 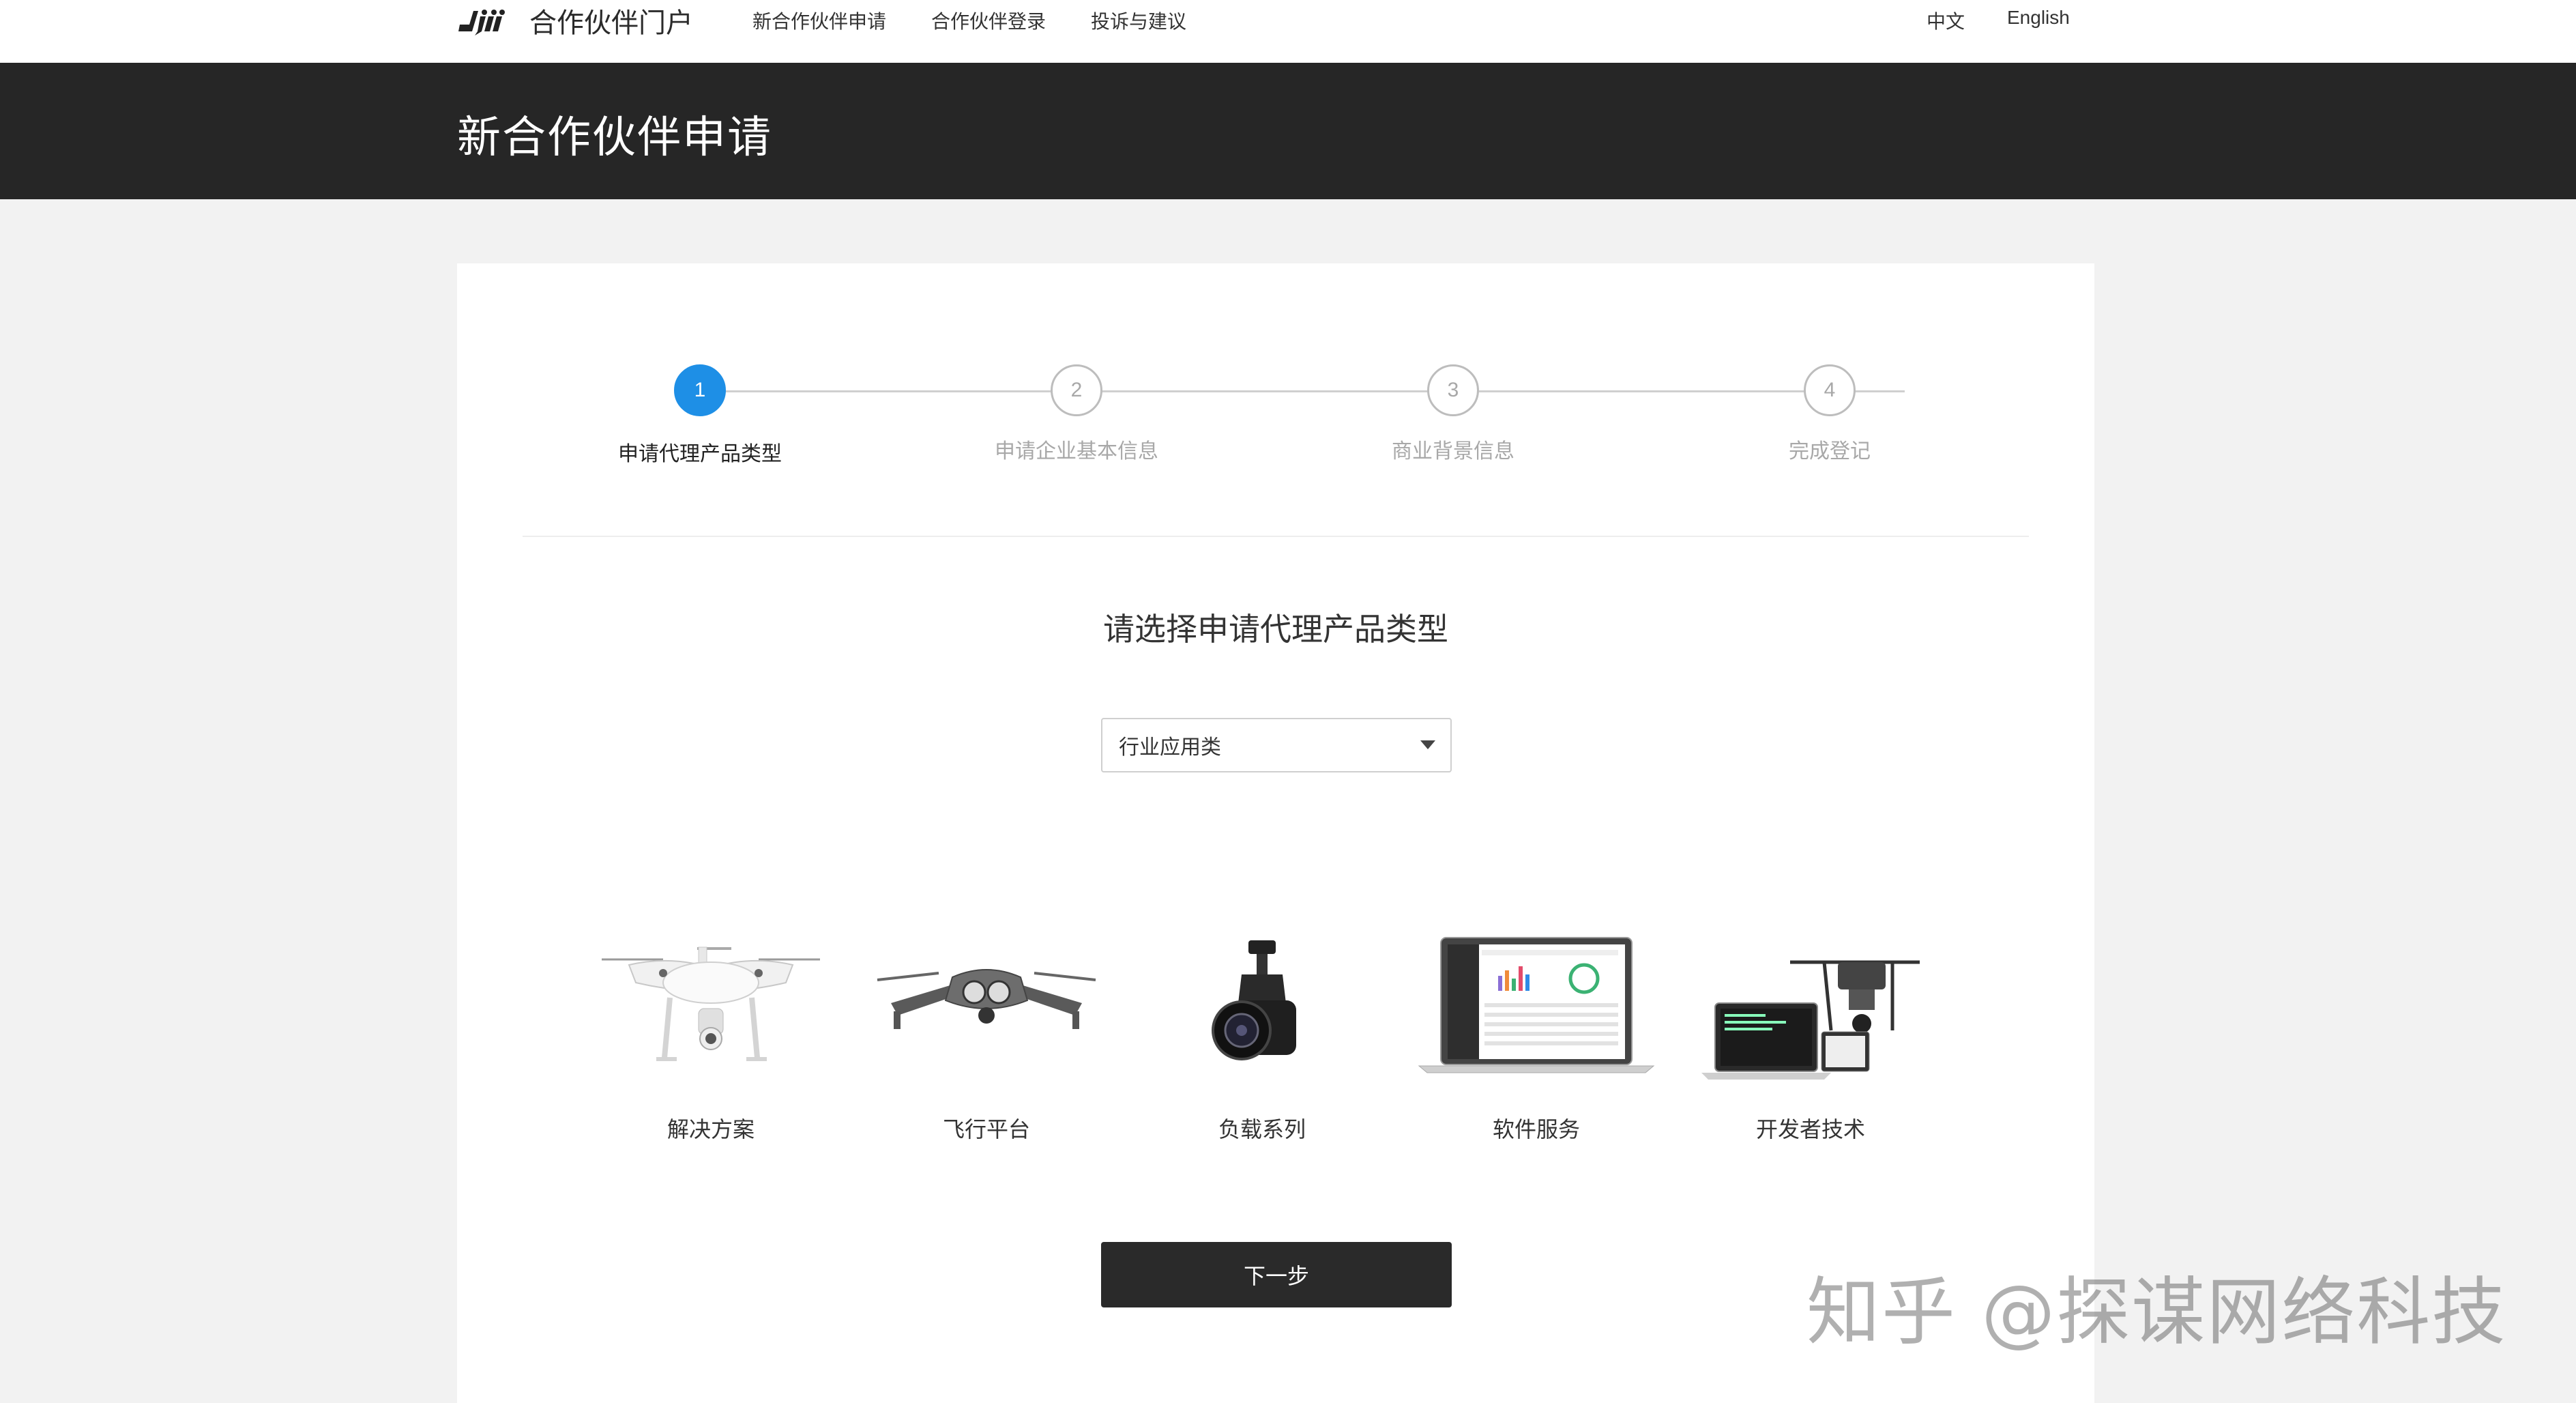 I want to click on product-option-software: 软件服务, so click(x=1536, y=1047).